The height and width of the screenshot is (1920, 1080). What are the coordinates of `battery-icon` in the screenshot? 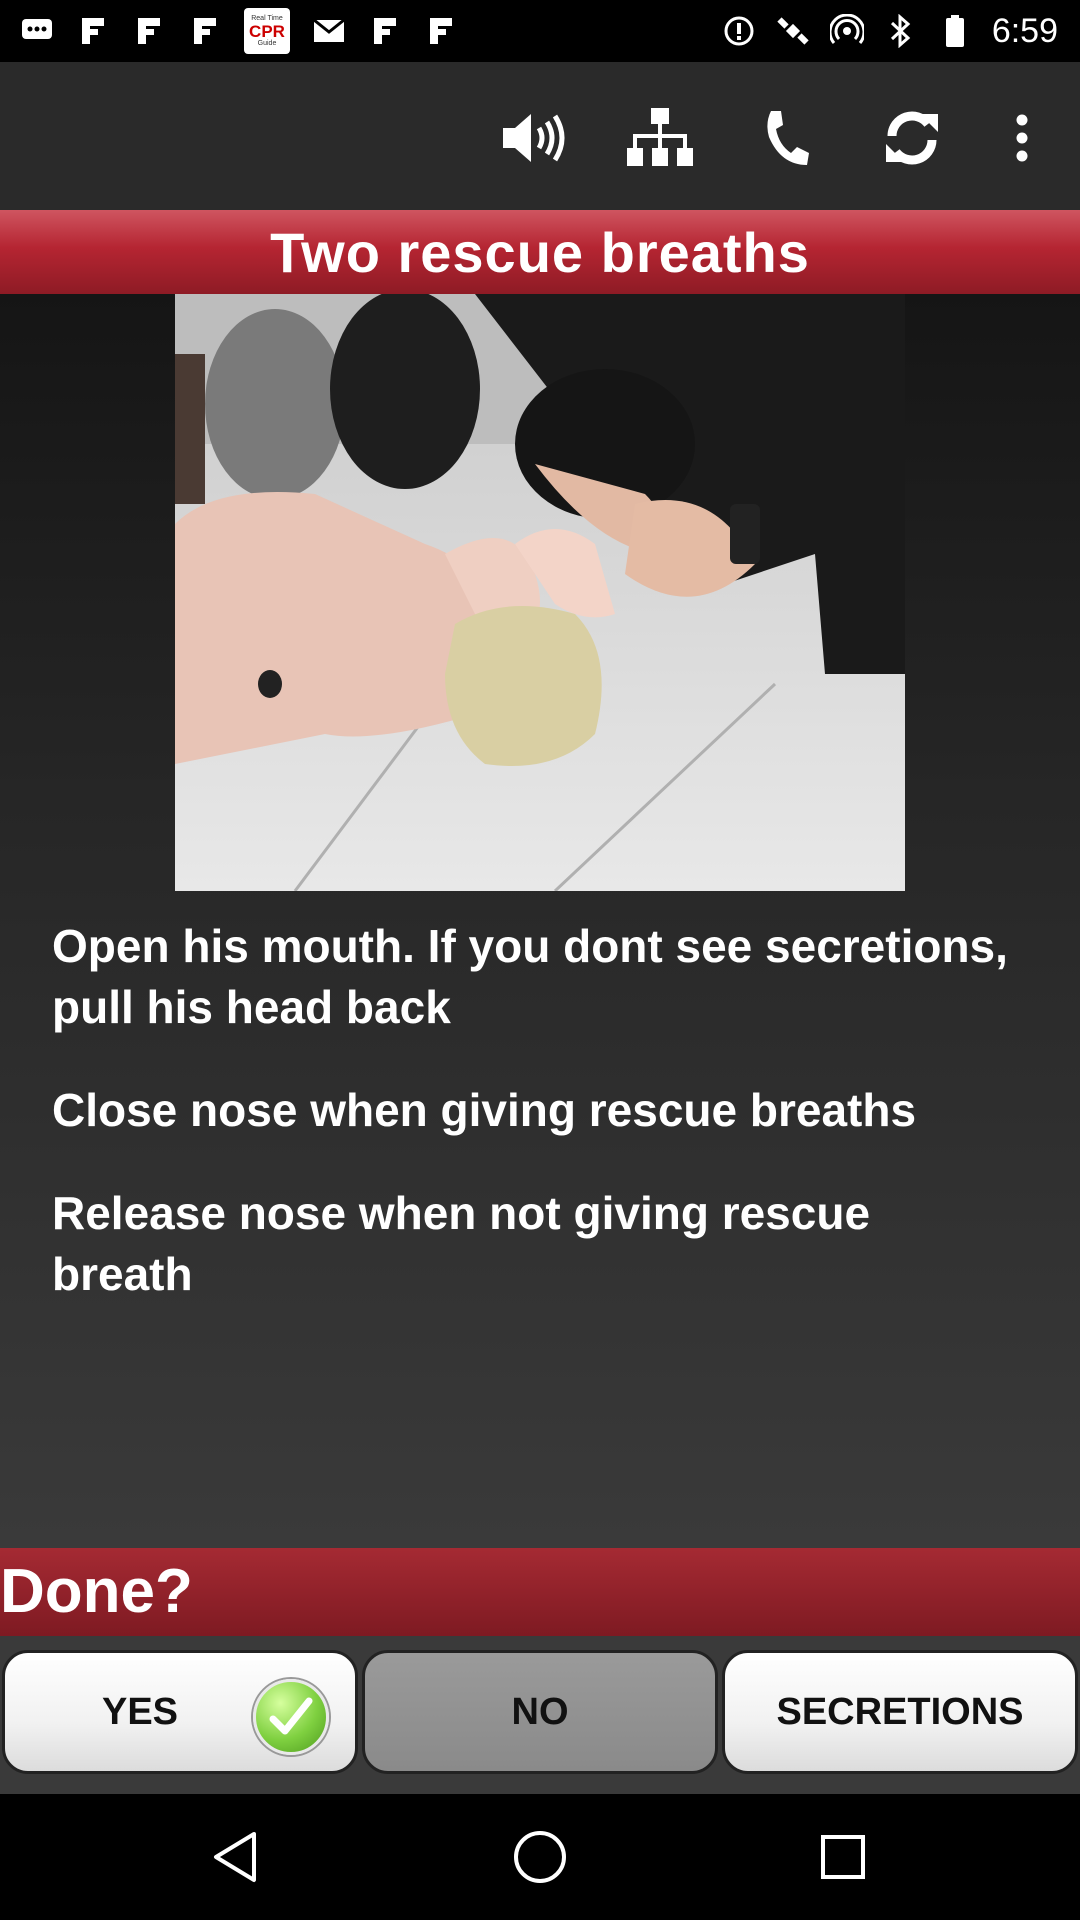 It's located at (955, 31).